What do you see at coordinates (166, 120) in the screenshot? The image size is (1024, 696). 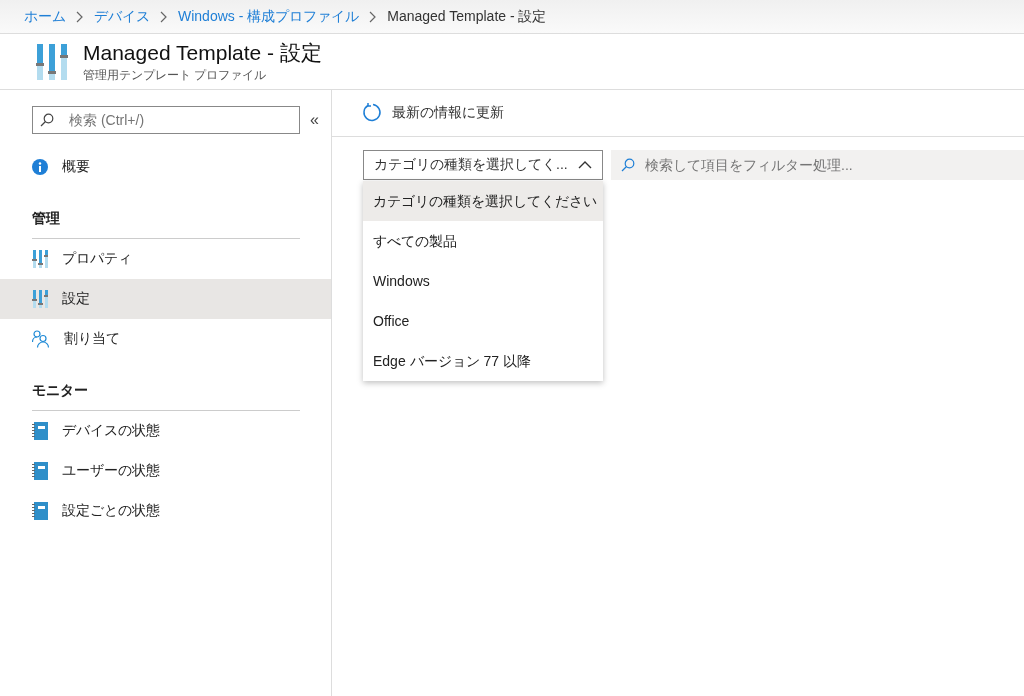 I see `search-field: 検索 (Ctrl+/)` at bounding box center [166, 120].